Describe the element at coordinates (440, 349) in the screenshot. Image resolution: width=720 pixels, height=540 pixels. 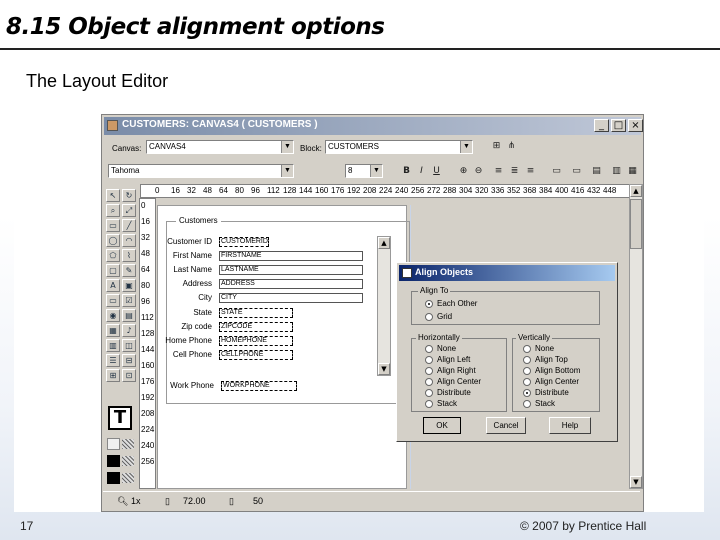
I see `radio-h-none: None` at that location.